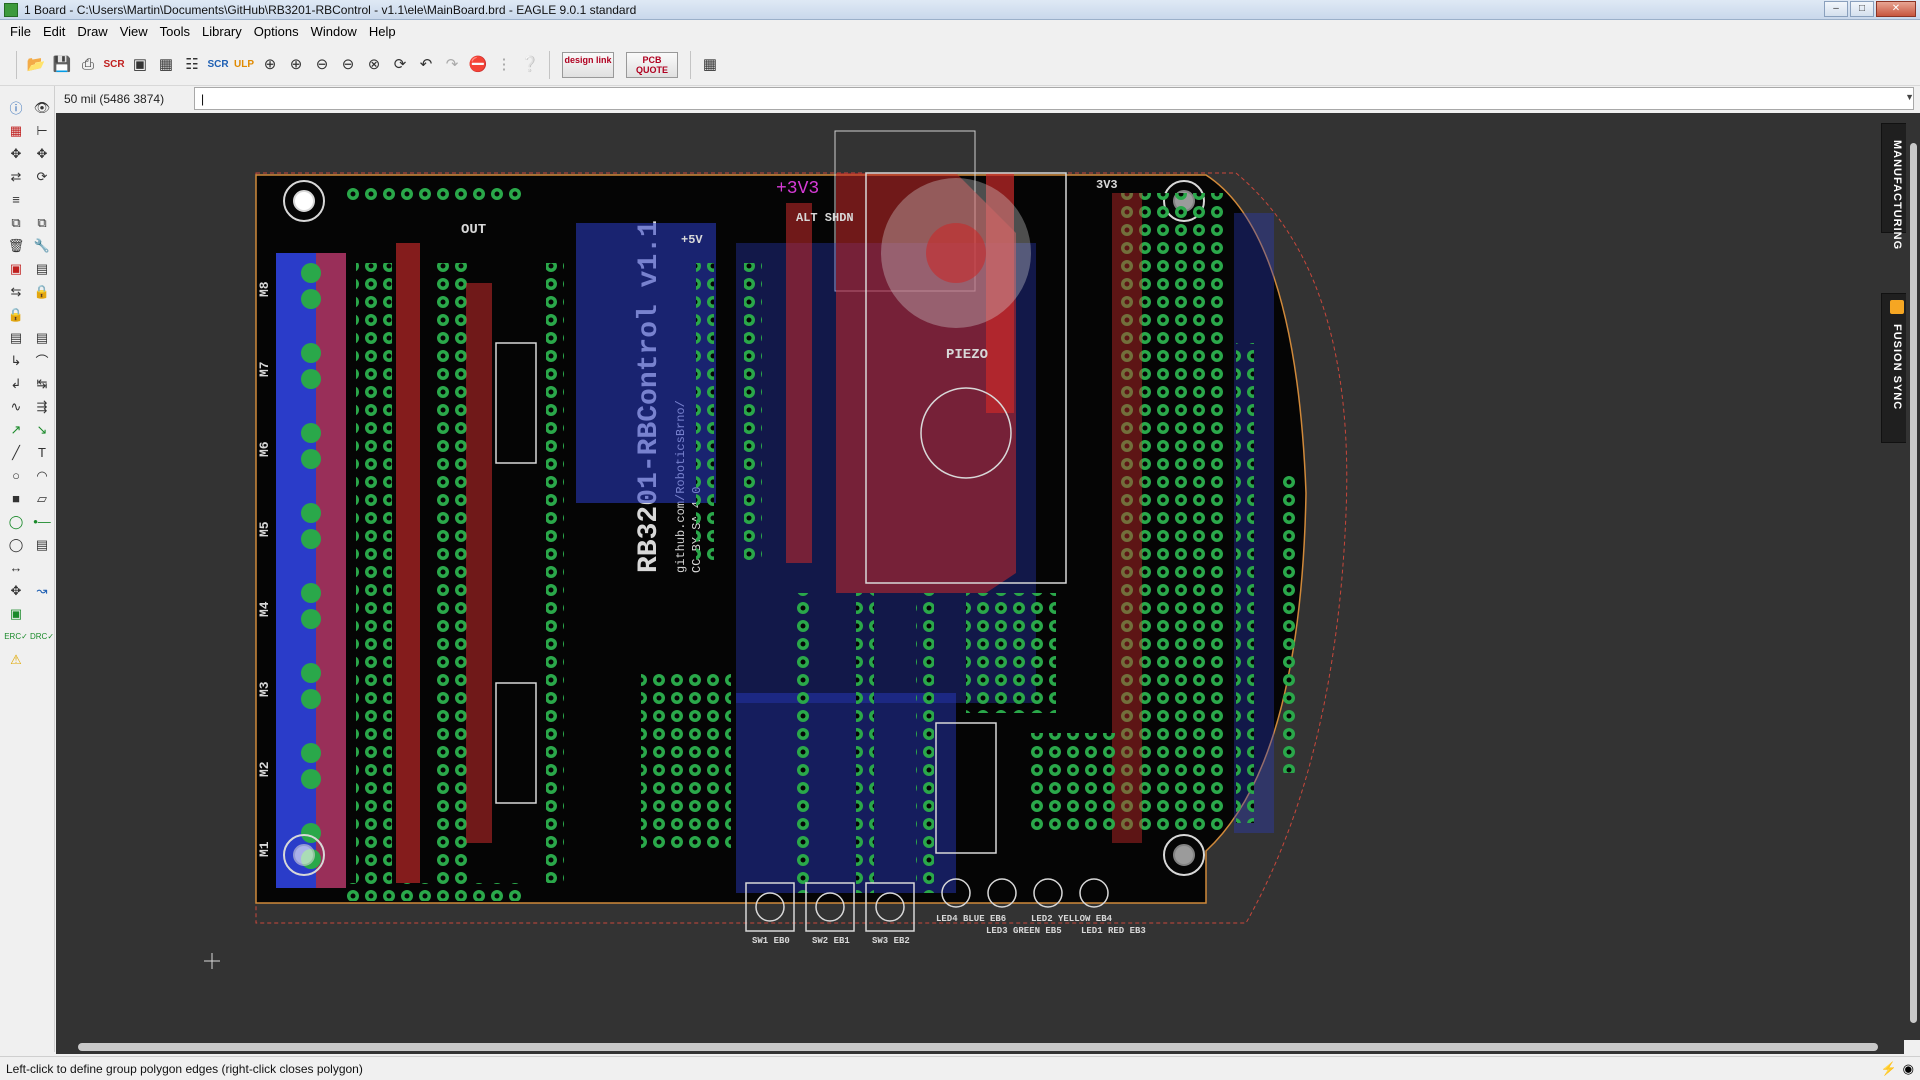 This screenshot has height=1080, width=1920. I want to click on toolbar-separator, so click(690, 64).